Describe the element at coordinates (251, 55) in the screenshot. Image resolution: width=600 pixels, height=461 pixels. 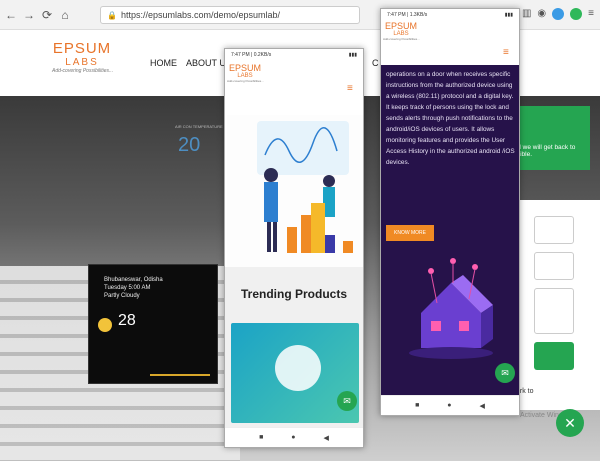
I see `status-time: 7:47 PM | 0.2KB/s` at that location.